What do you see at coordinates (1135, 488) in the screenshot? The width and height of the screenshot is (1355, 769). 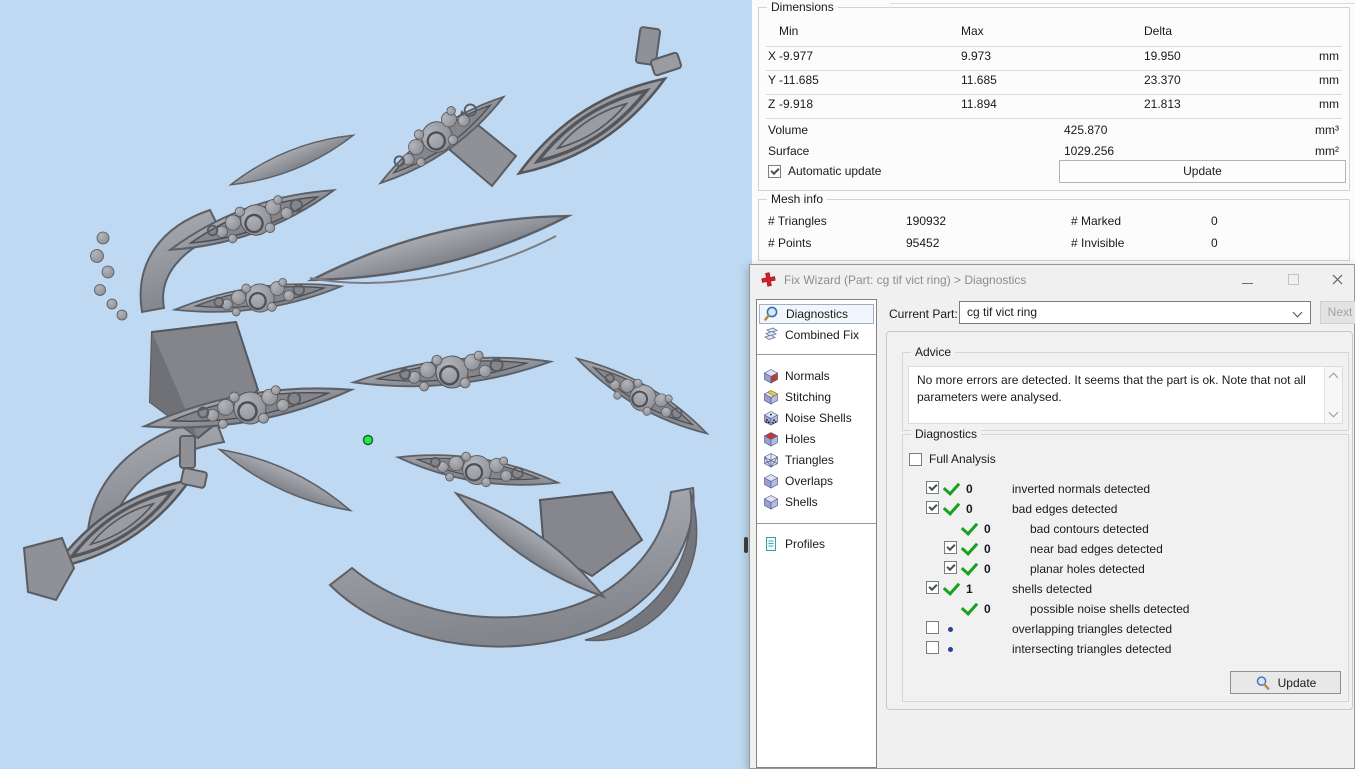 I see `diagnostic-row: 0 inverted normals detected` at bounding box center [1135, 488].